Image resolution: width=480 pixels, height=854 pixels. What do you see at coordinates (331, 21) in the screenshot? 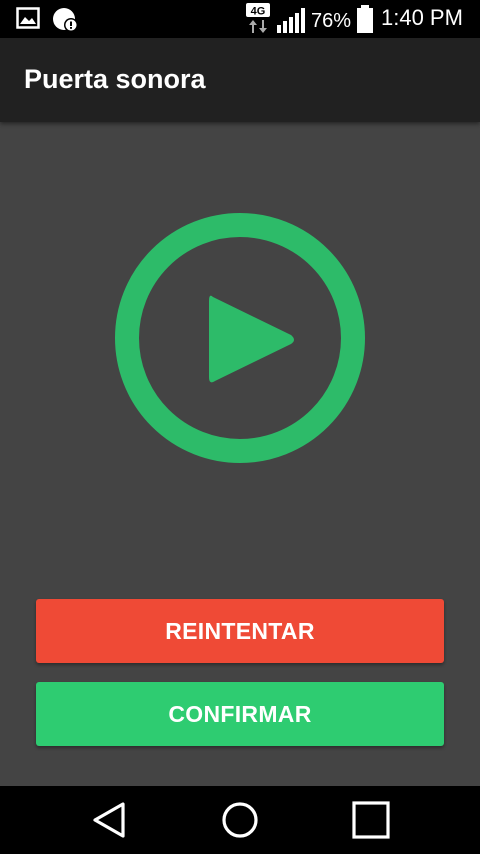
I see `battery-percentage: 76%` at bounding box center [331, 21].